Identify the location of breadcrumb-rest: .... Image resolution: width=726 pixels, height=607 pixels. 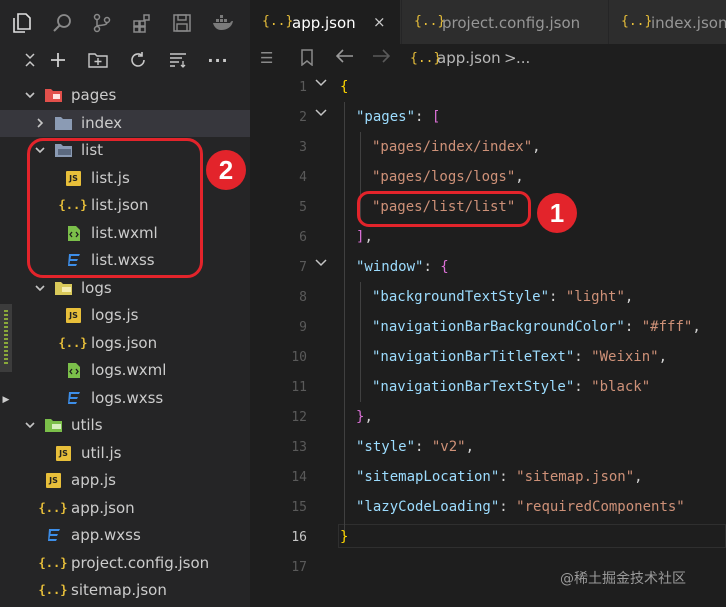
(523, 58).